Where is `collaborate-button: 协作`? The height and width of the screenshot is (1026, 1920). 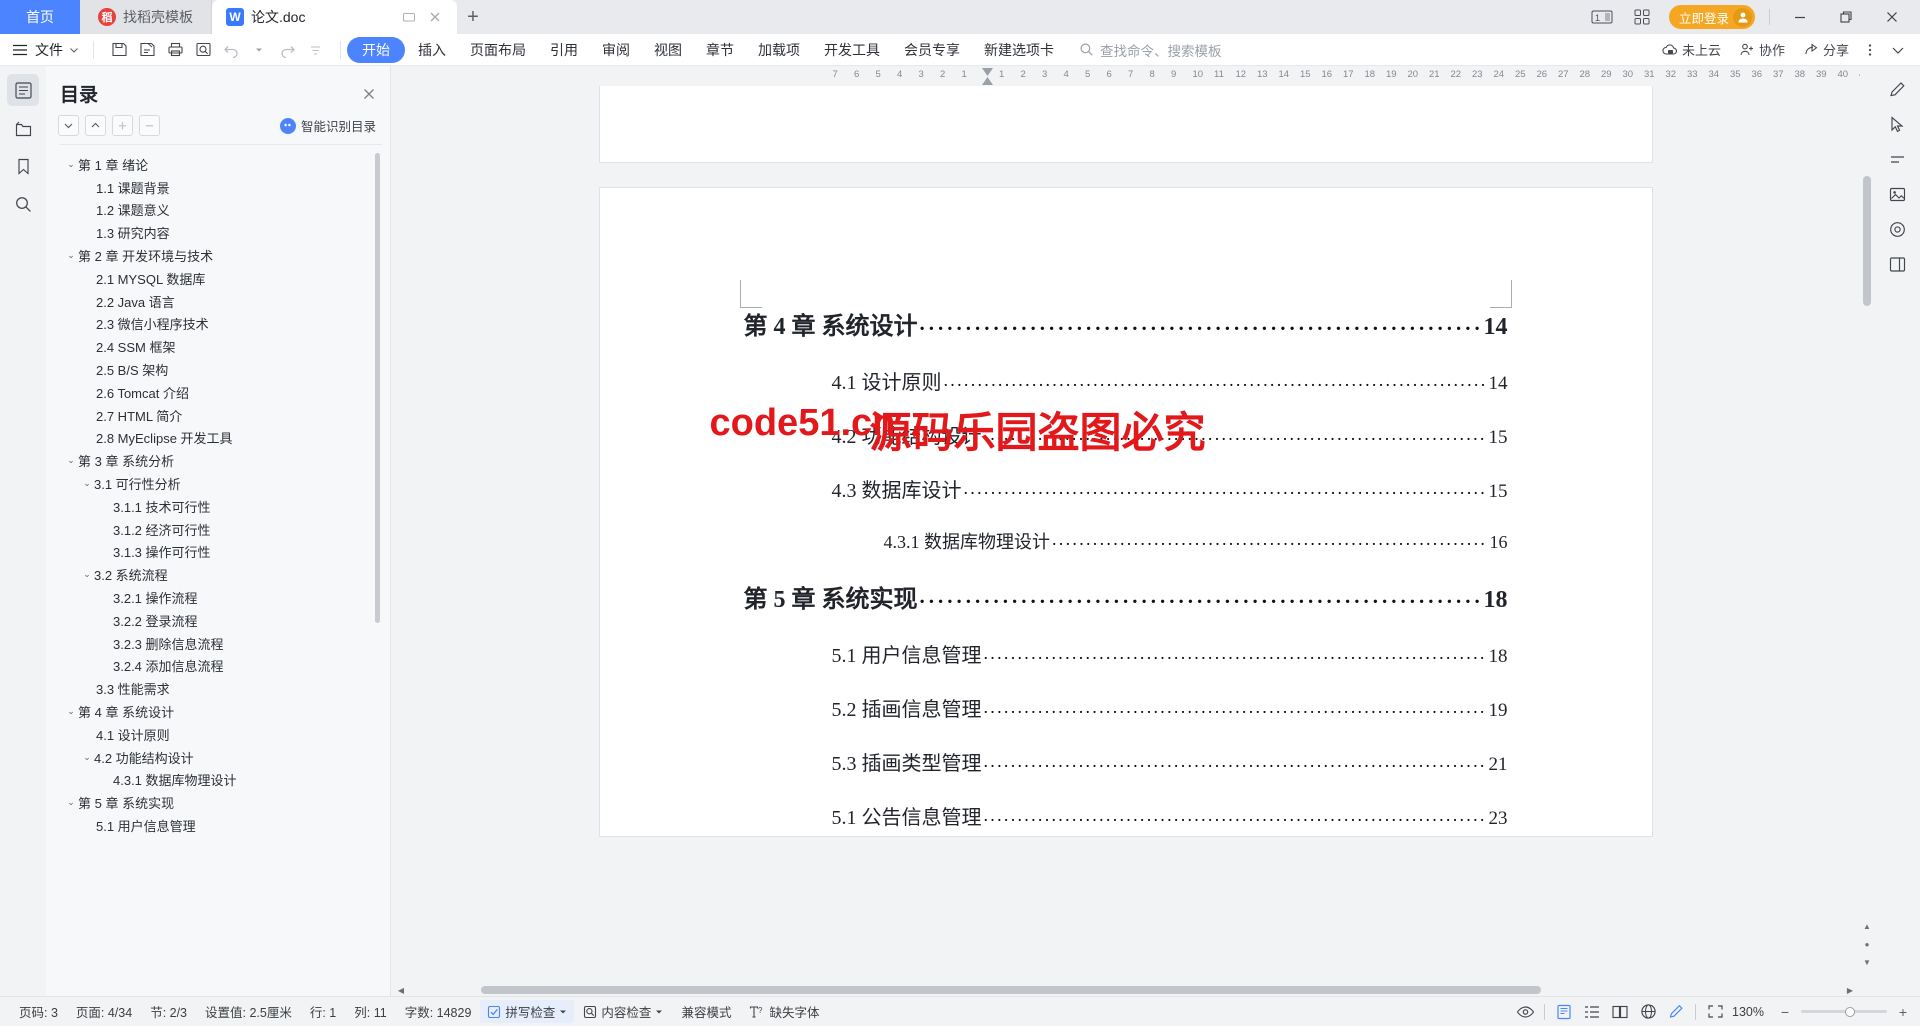 collaborate-button: 协作 is located at coordinates (1762, 49).